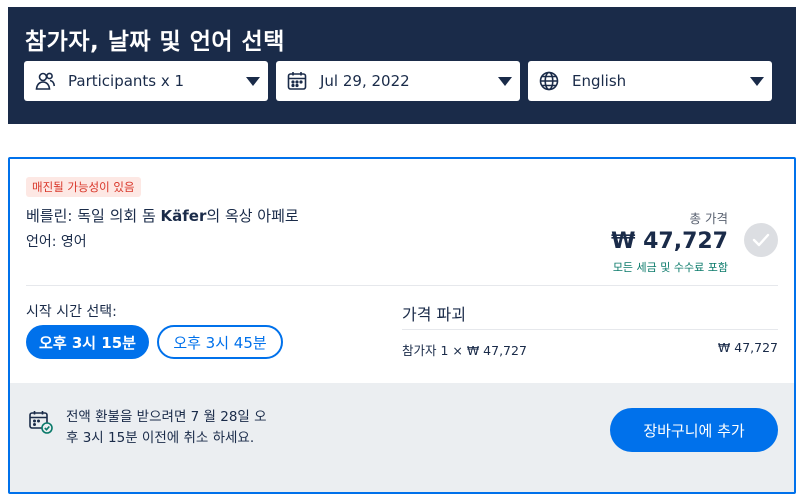  What do you see at coordinates (747, 347) in the screenshot?
I see `price-breakdown-amount: ₩ 47,727` at bounding box center [747, 347].